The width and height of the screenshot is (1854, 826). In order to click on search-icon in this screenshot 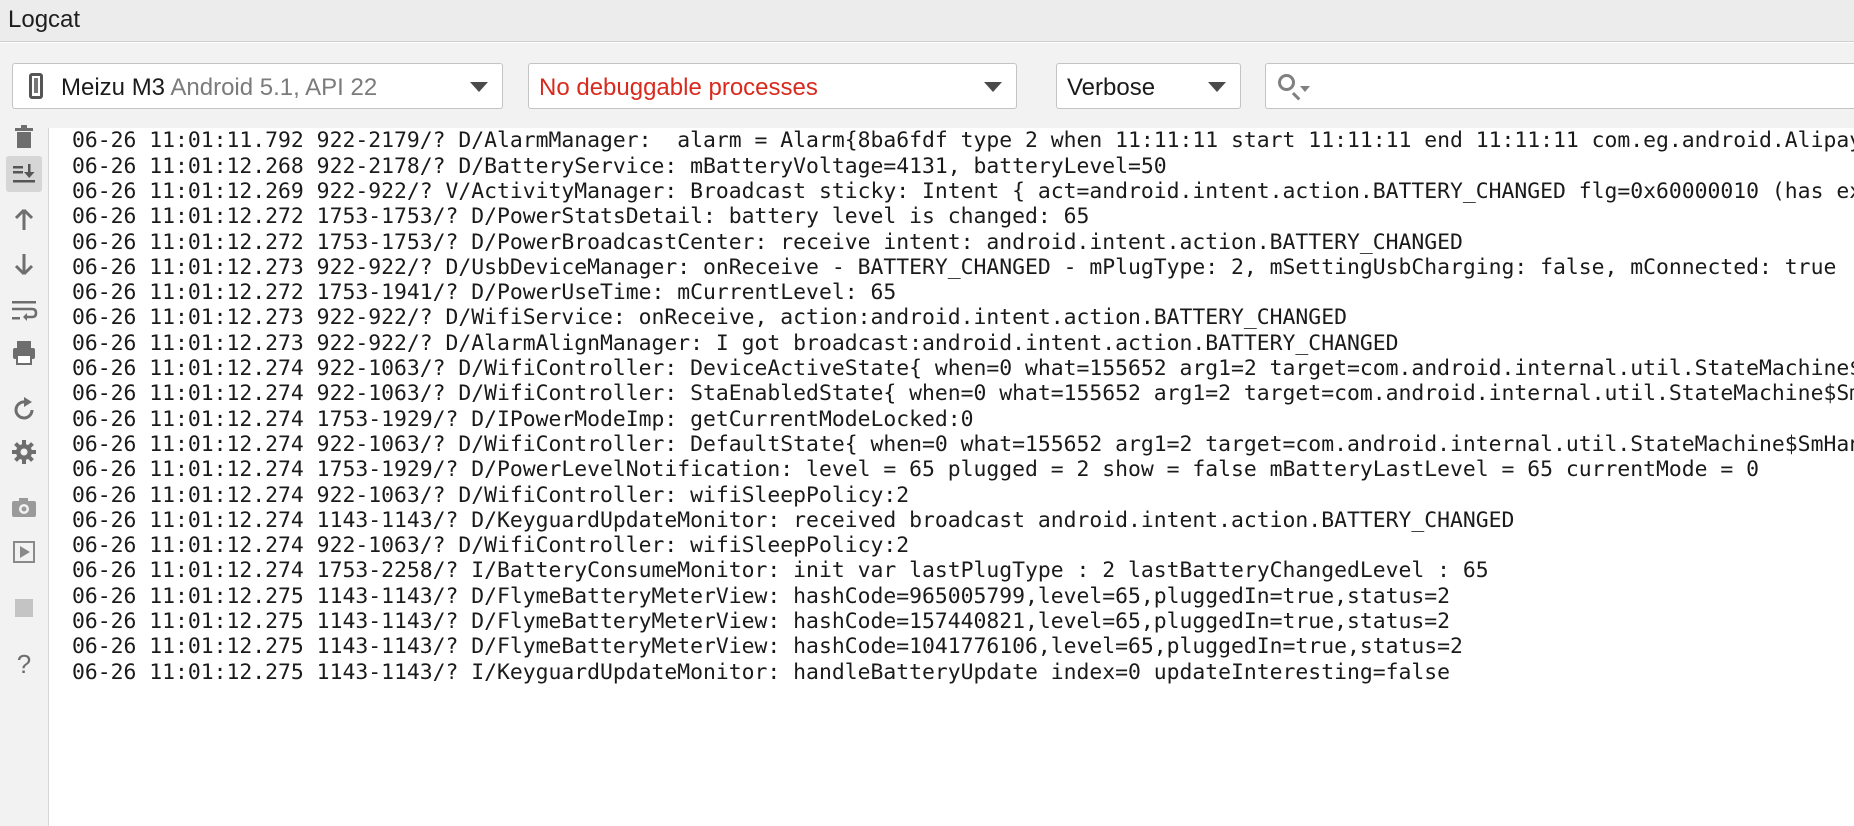, I will do `click(1286, 82)`.